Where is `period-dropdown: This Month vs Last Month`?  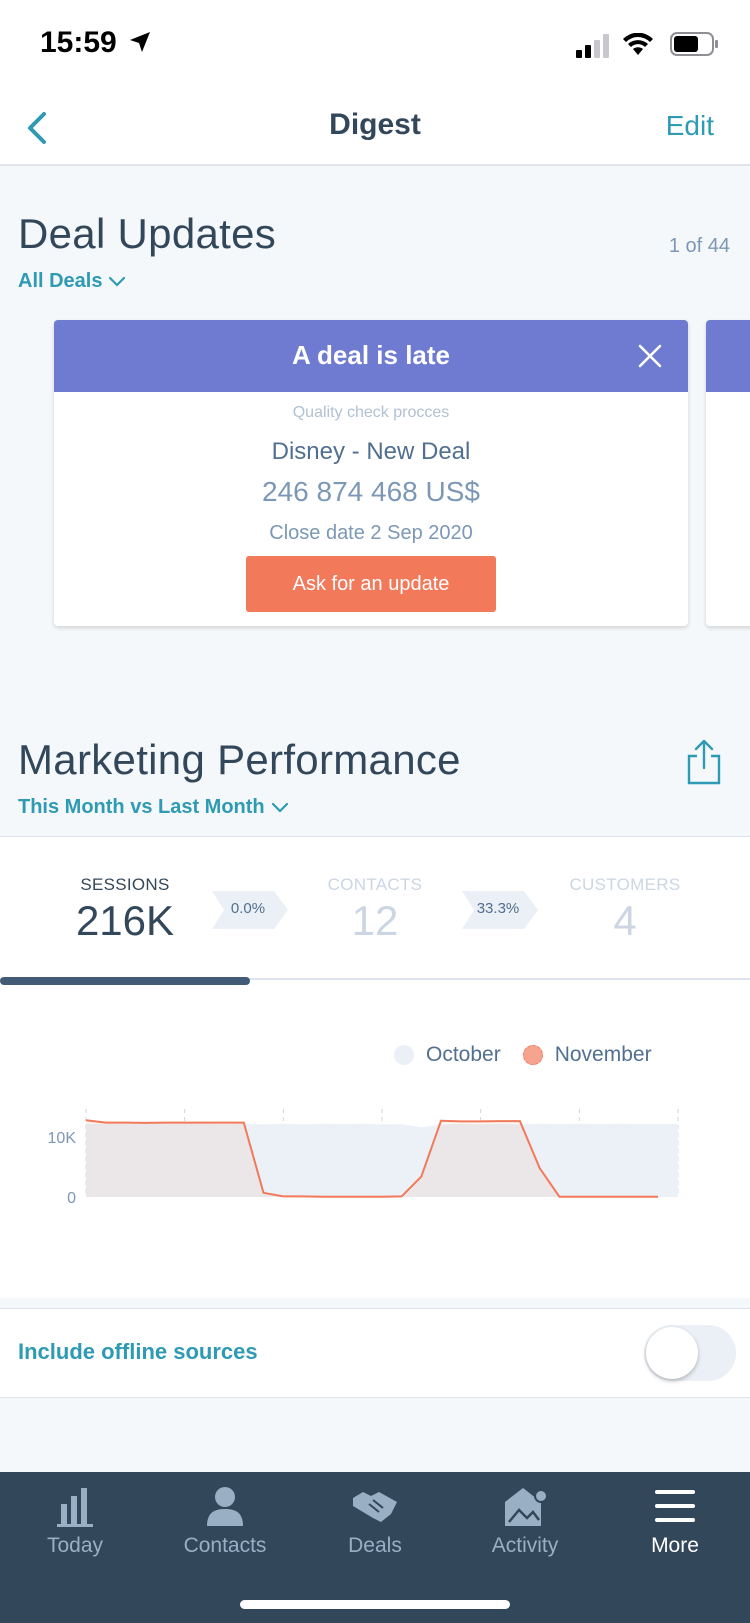
period-dropdown: This Month vs Last Month is located at coordinates (153, 807).